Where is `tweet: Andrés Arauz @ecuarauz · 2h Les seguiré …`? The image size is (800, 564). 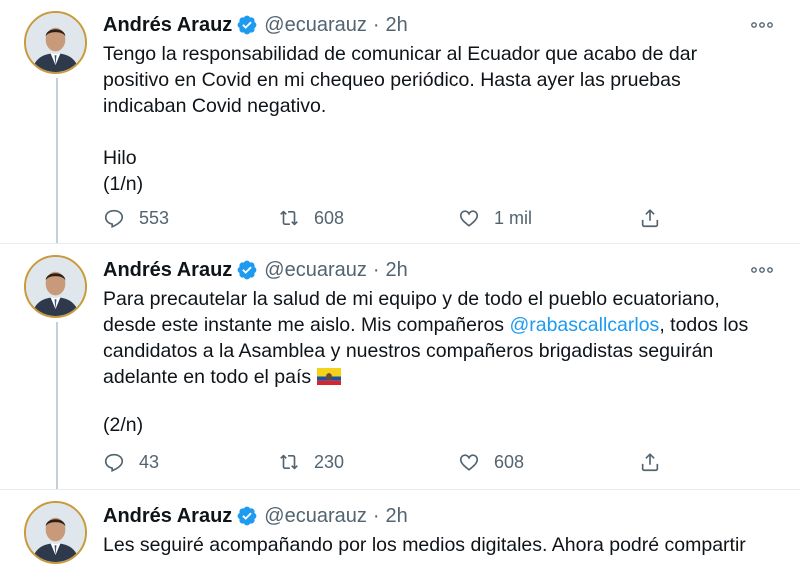 tweet: Andrés Arauz @ecuarauz · 2h Les seguiré … is located at coordinates (400, 527).